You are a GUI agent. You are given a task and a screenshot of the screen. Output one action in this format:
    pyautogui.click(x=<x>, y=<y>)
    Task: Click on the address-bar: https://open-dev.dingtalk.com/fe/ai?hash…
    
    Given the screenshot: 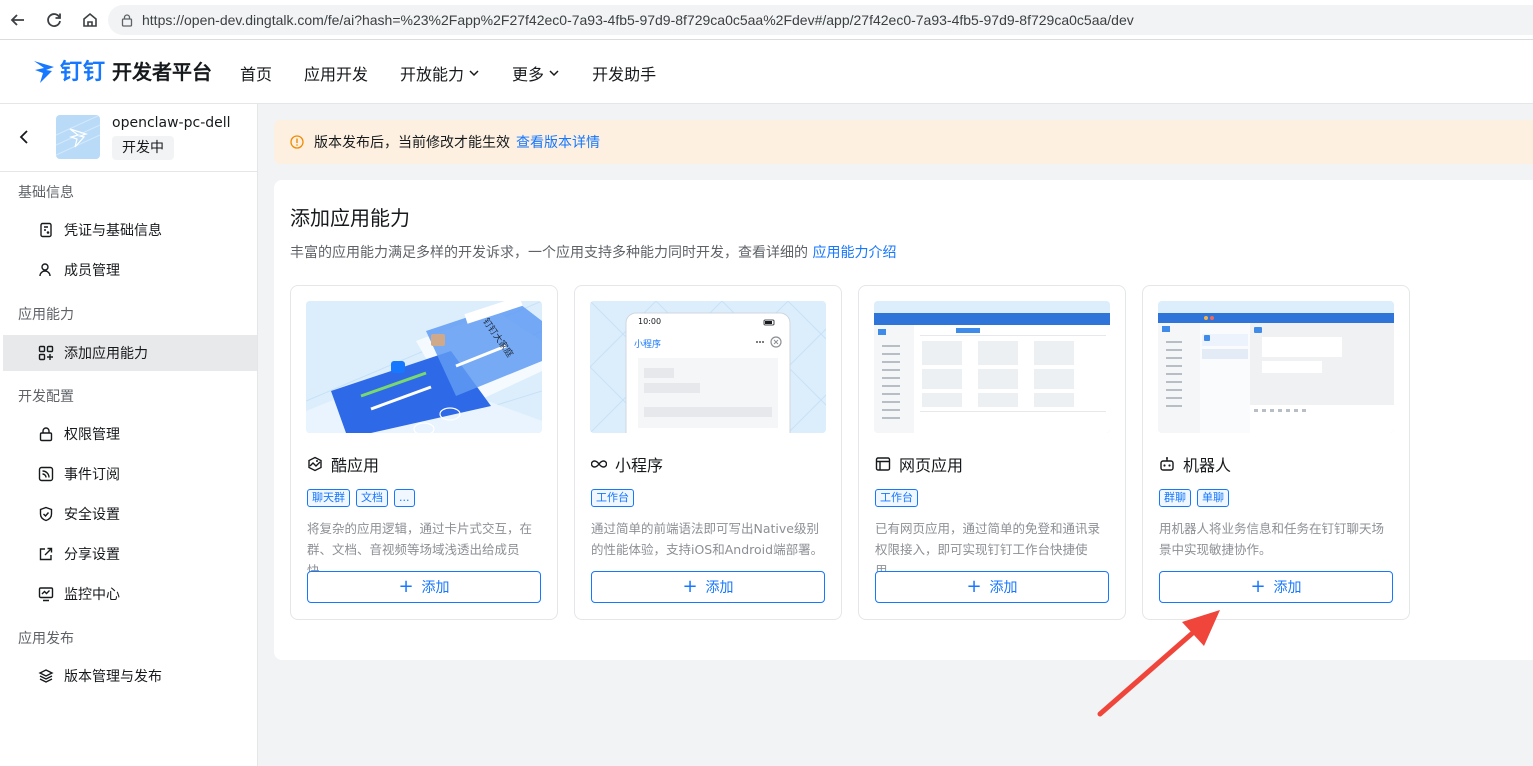 What is the action you would take?
    pyautogui.click(x=820, y=20)
    